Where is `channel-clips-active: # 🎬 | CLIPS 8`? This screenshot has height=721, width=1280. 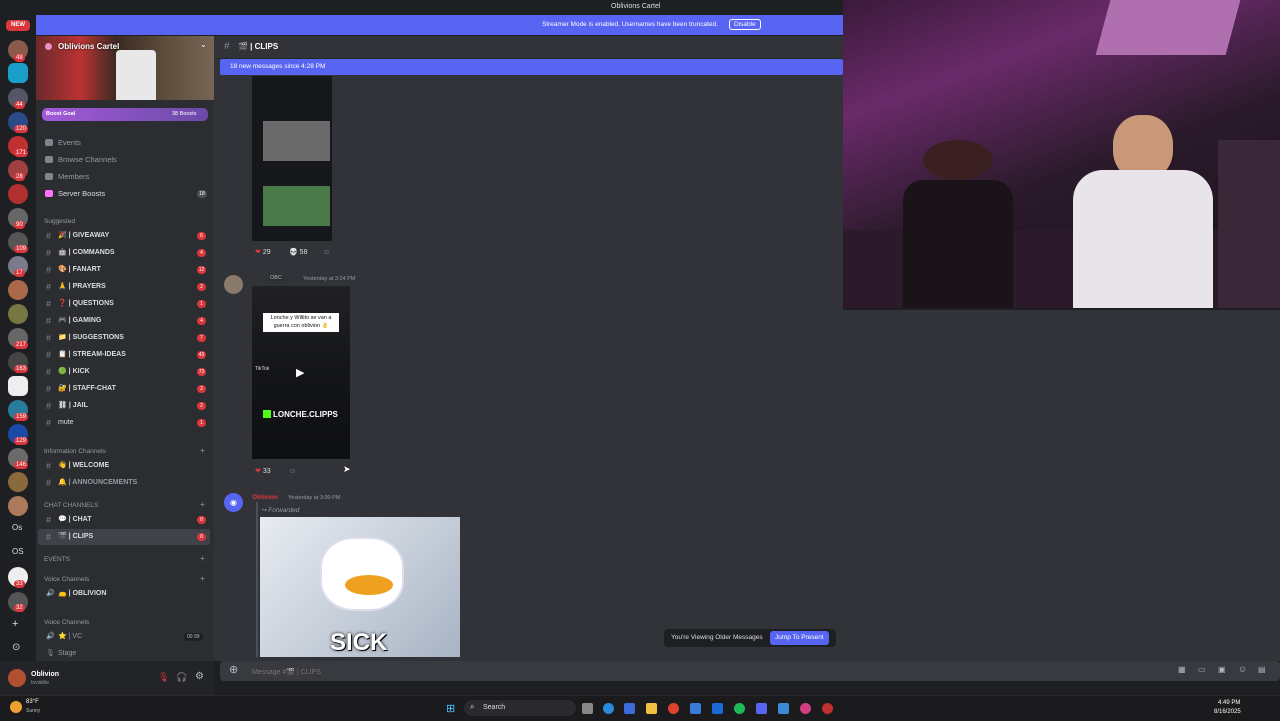 channel-clips-active: # 🎬 | CLIPS 8 is located at coordinates (124, 537).